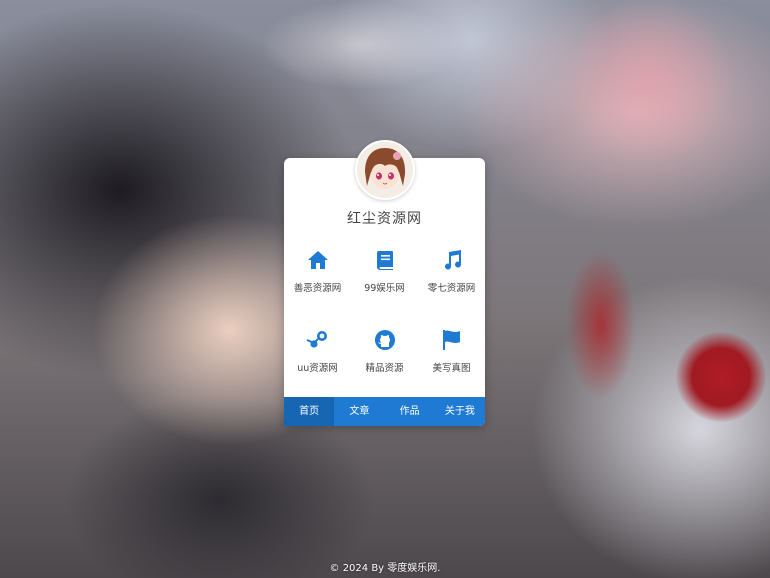  What do you see at coordinates (309, 411) in the screenshot?
I see `nav-item-home: 首页` at bounding box center [309, 411].